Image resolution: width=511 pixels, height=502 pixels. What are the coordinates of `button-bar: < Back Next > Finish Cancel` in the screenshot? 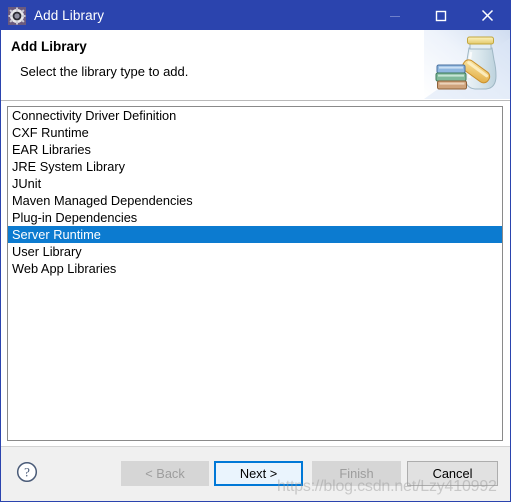 It's located at (255, 473).